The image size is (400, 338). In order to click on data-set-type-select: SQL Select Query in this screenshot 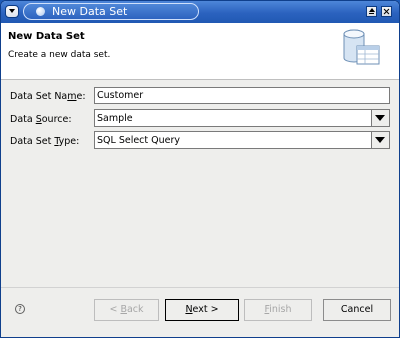, I will do `click(242, 140)`.